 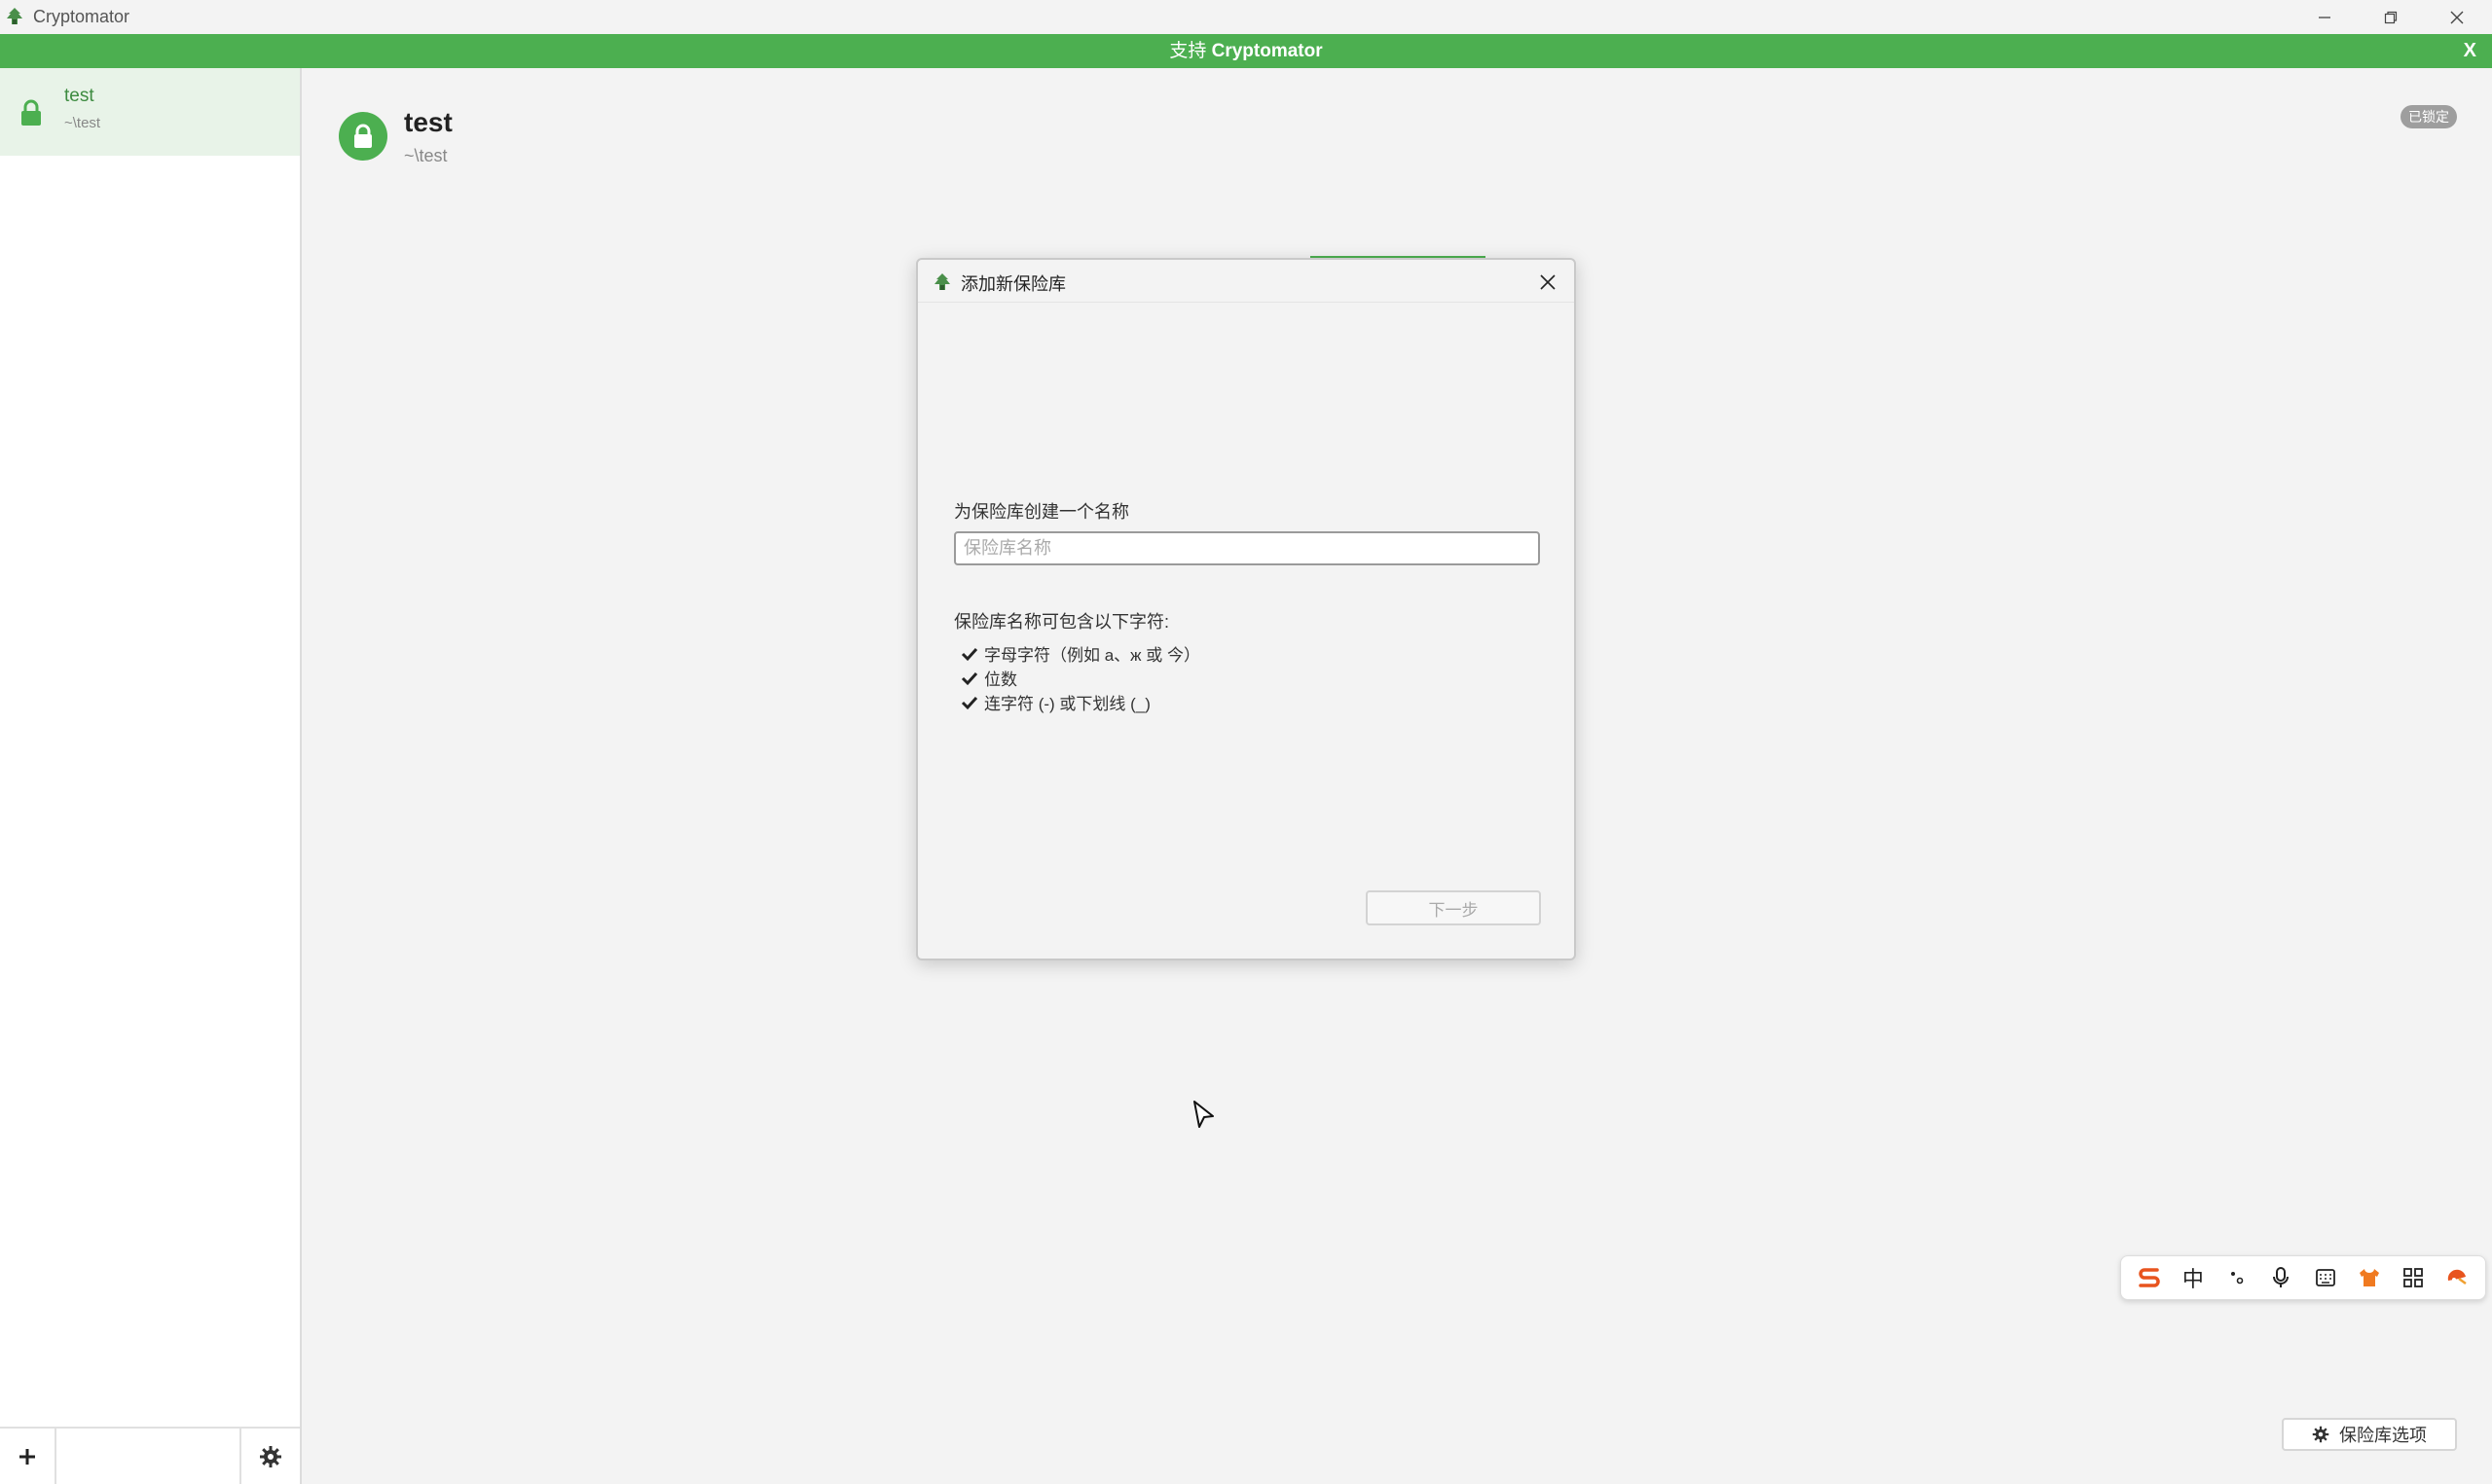 I want to click on mouse-cursor-icon, so click(x=1203, y=1115).